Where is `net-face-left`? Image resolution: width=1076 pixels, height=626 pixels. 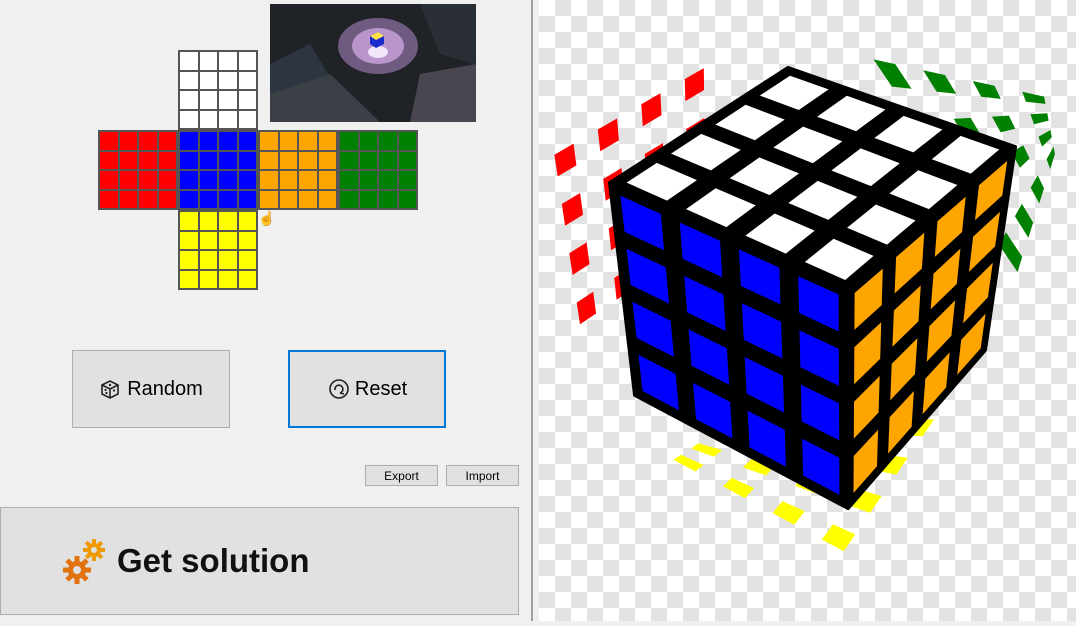 net-face-left is located at coordinates (138, 170).